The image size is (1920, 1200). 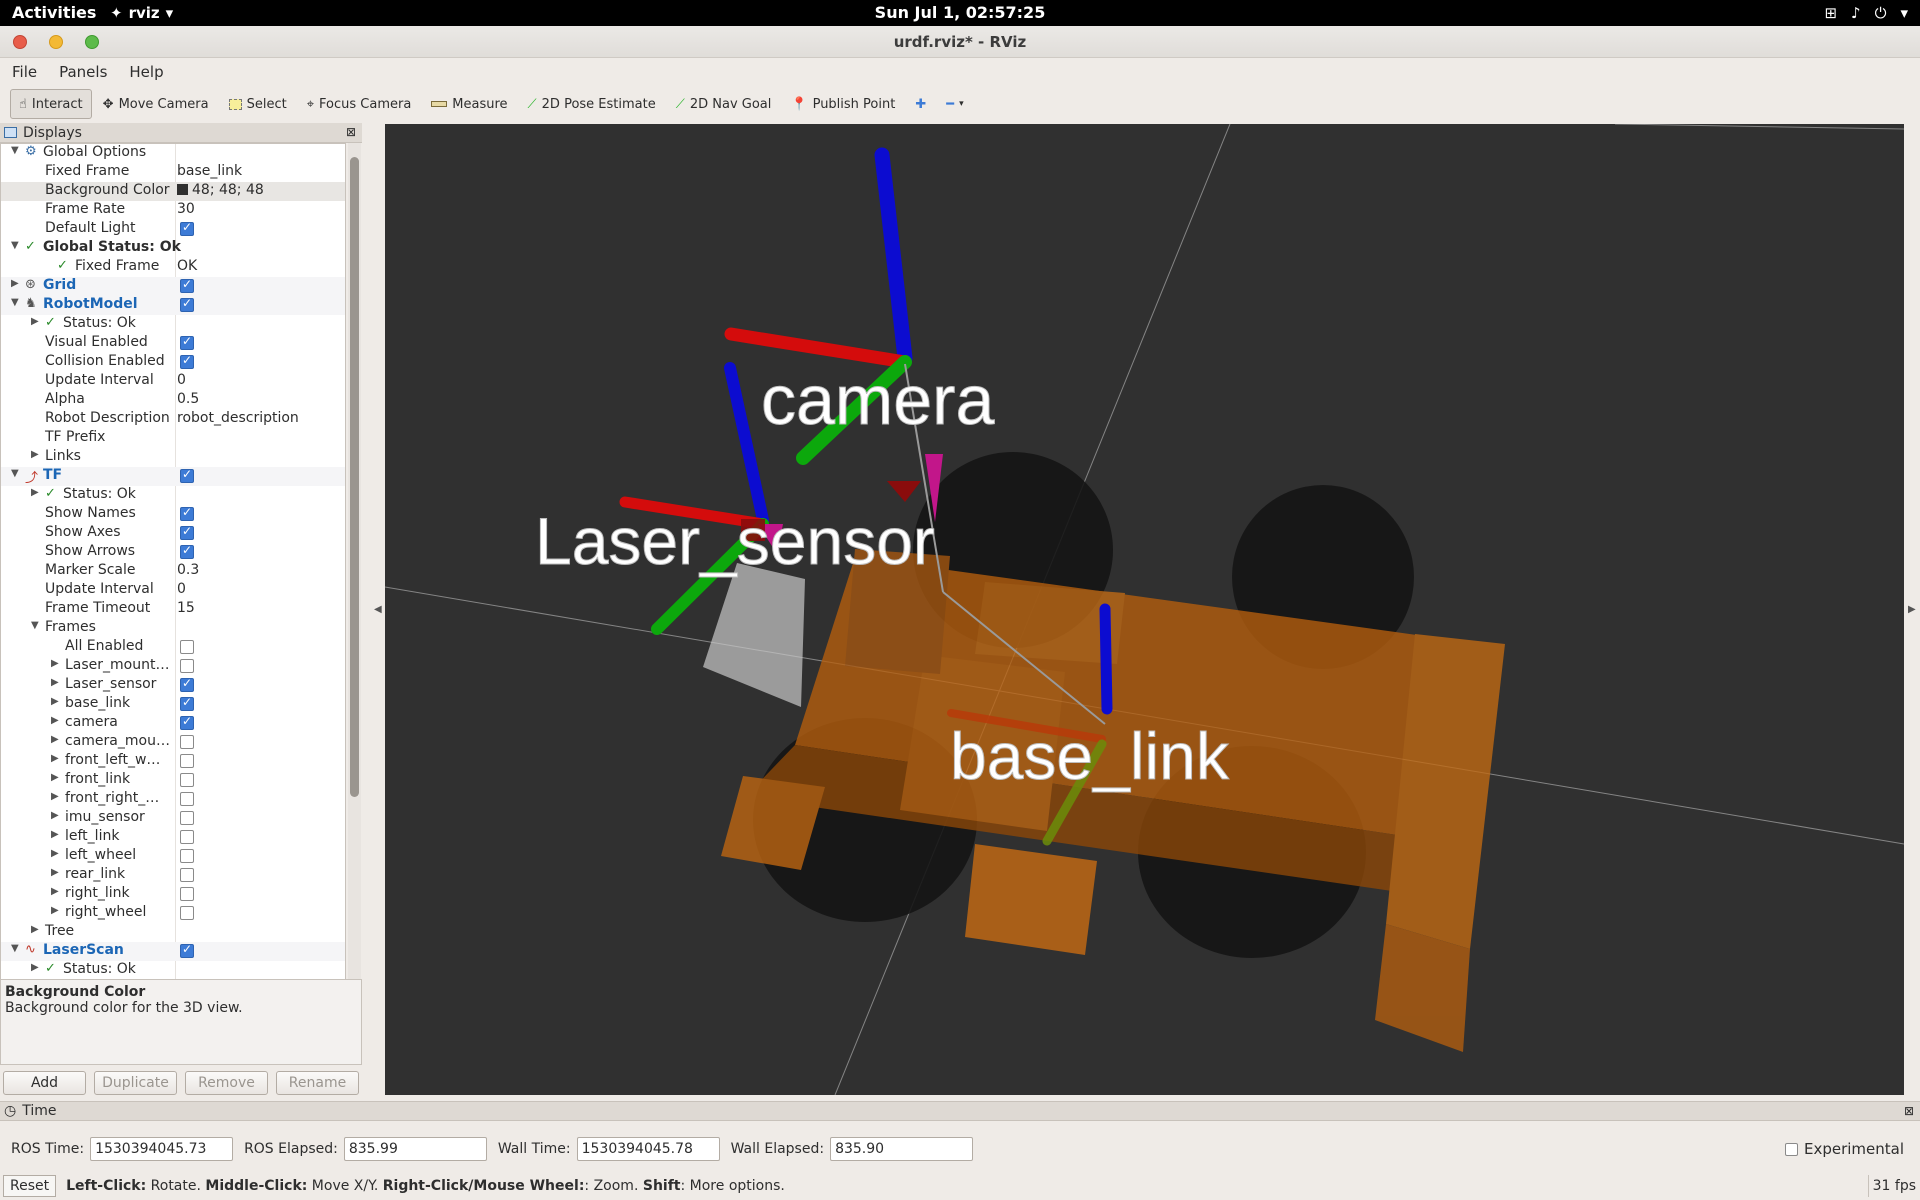 What do you see at coordinates (1844, 1149) in the screenshot?
I see `experimental-toggle: Experimental` at bounding box center [1844, 1149].